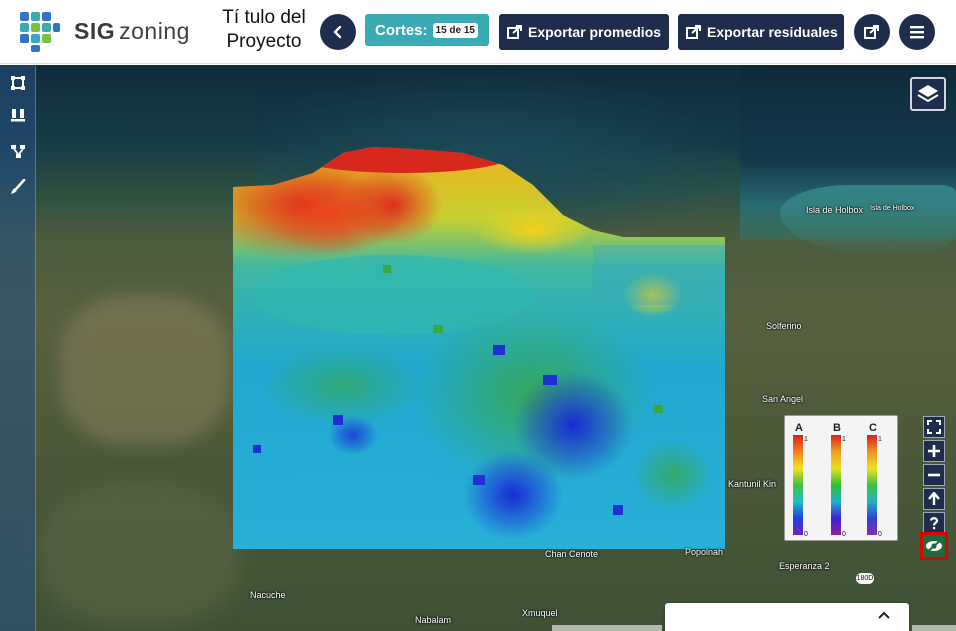 This screenshot has height=631, width=956. Describe the element at coordinates (595, 32) in the screenshot. I see `export-averages-label: Exportar promedios` at that location.